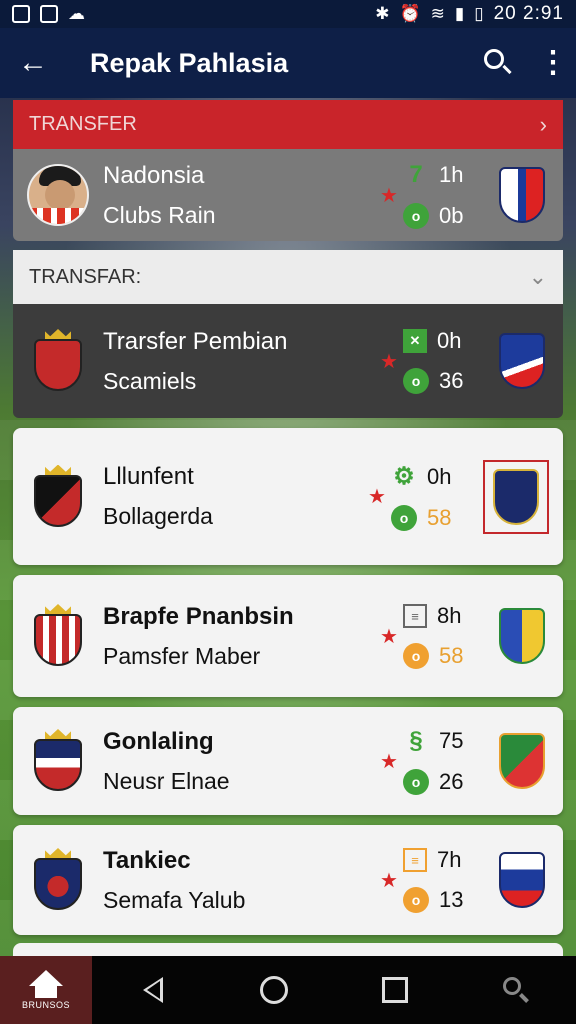 This screenshot has height=1024, width=576. Describe the element at coordinates (537, 276) in the screenshot. I see `chevron-down-icon: ⌄` at that location.